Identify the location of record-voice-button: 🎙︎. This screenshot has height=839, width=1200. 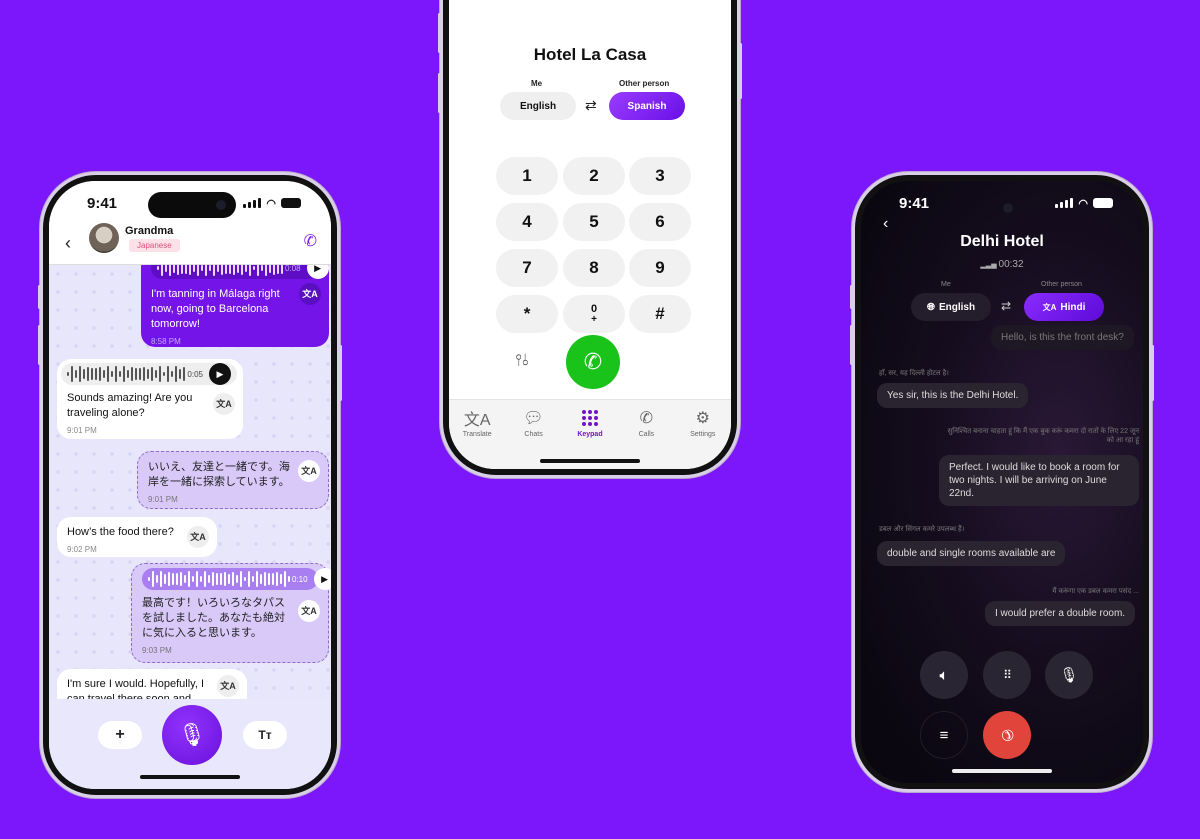
(192, 735).